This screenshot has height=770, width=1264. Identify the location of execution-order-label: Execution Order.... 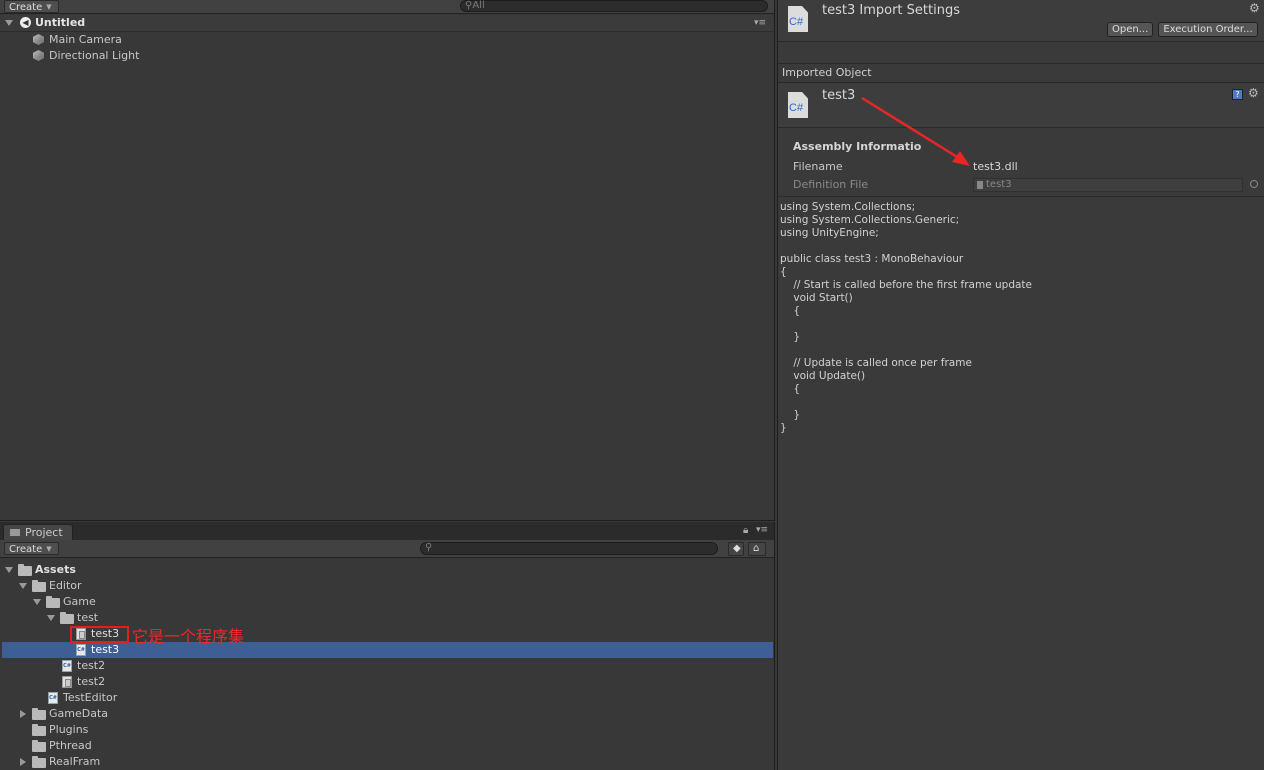
(1208, 29).